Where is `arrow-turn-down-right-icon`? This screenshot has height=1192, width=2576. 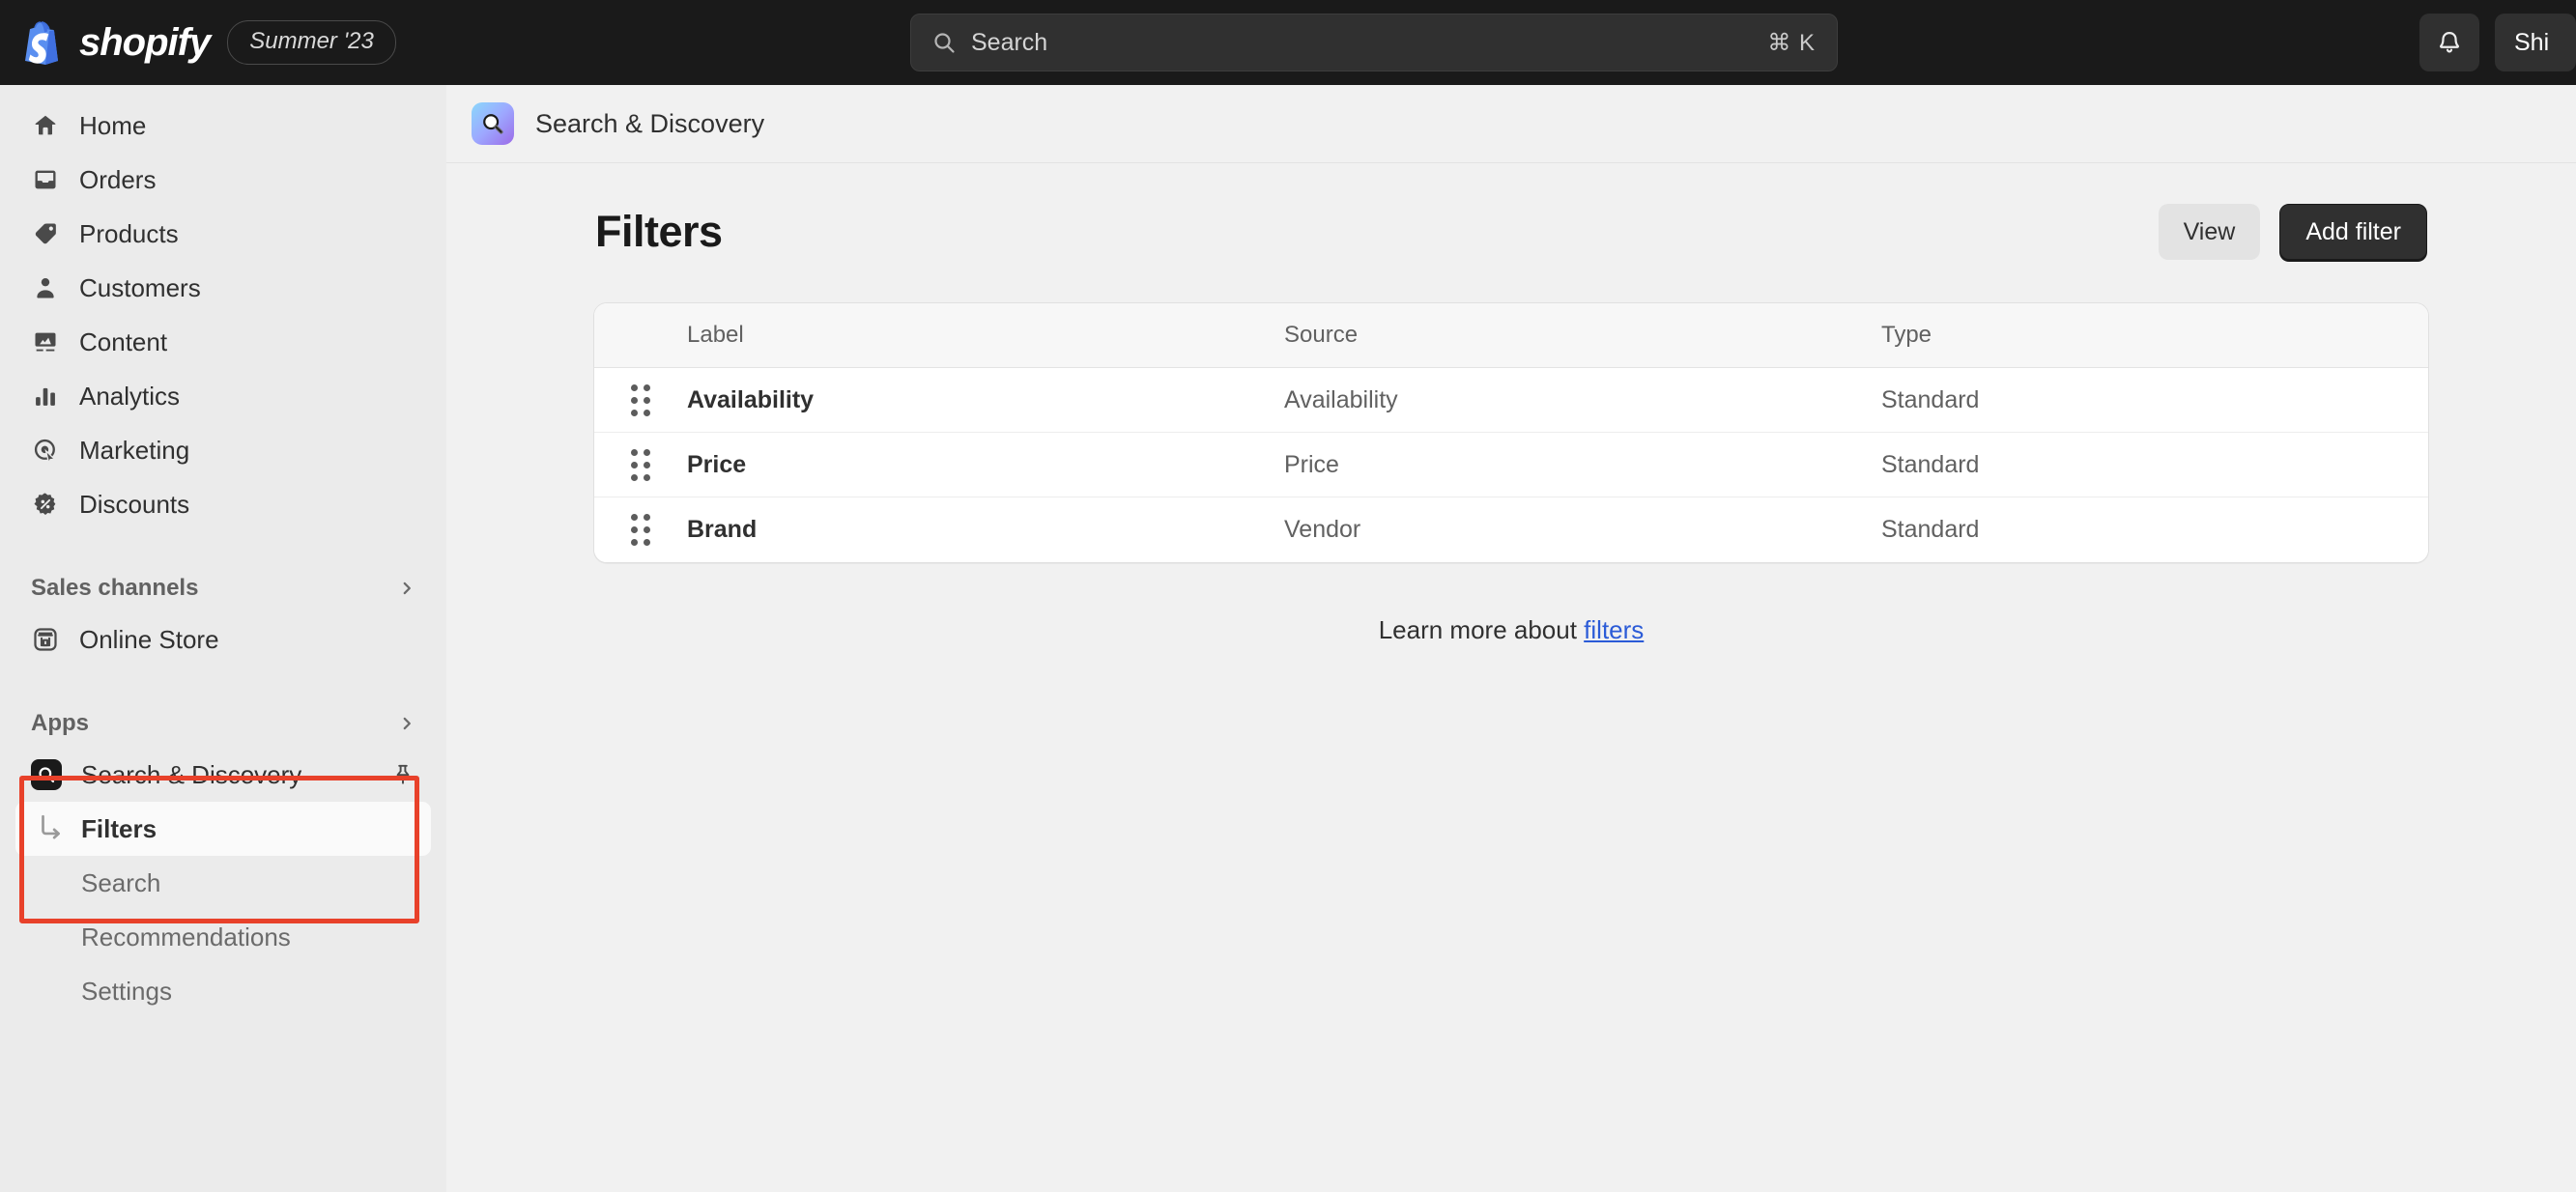
arrow-turn-down-right-icon is located at coordinates (51, 826).